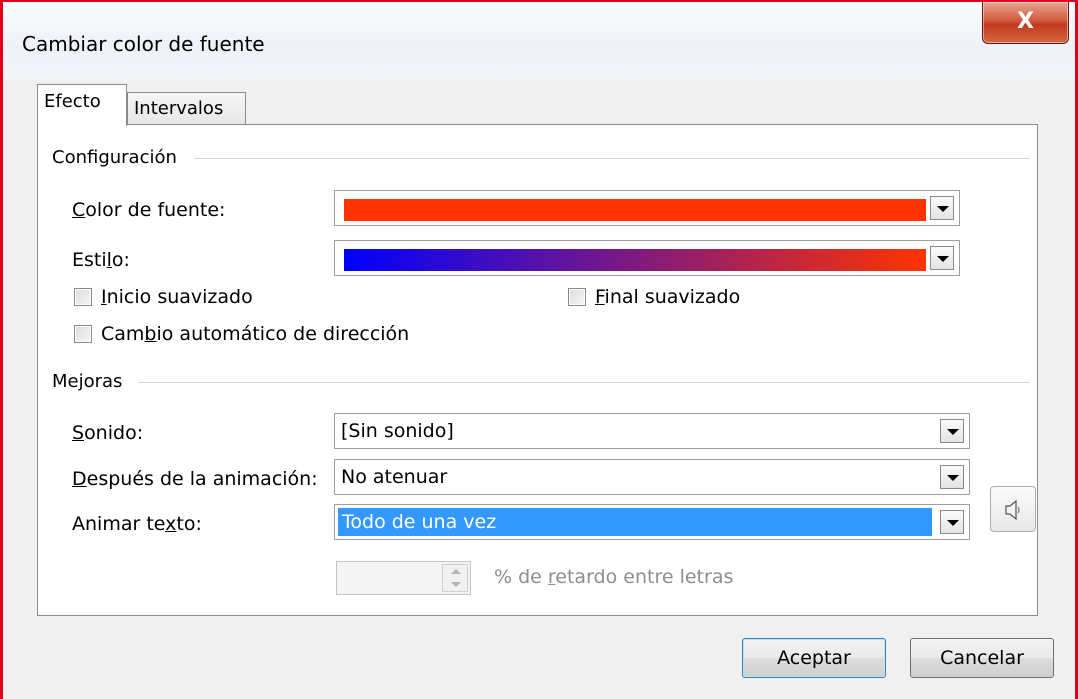 The height and width of the screenshot is (699, 1078). Describe the element at coordinates (255, 334) in the screenshot. I see `cambio-direccion-label: Cambio automático de dirección` at that location.